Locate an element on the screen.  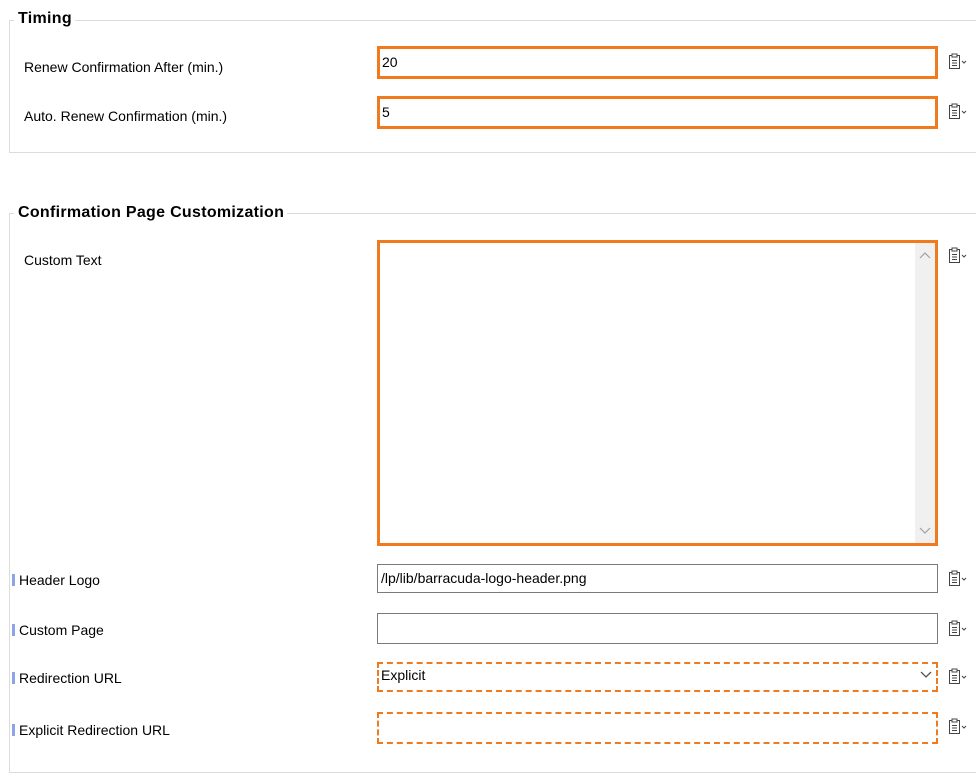
timing-group-title: Timing is located at coordinates (44, 19).